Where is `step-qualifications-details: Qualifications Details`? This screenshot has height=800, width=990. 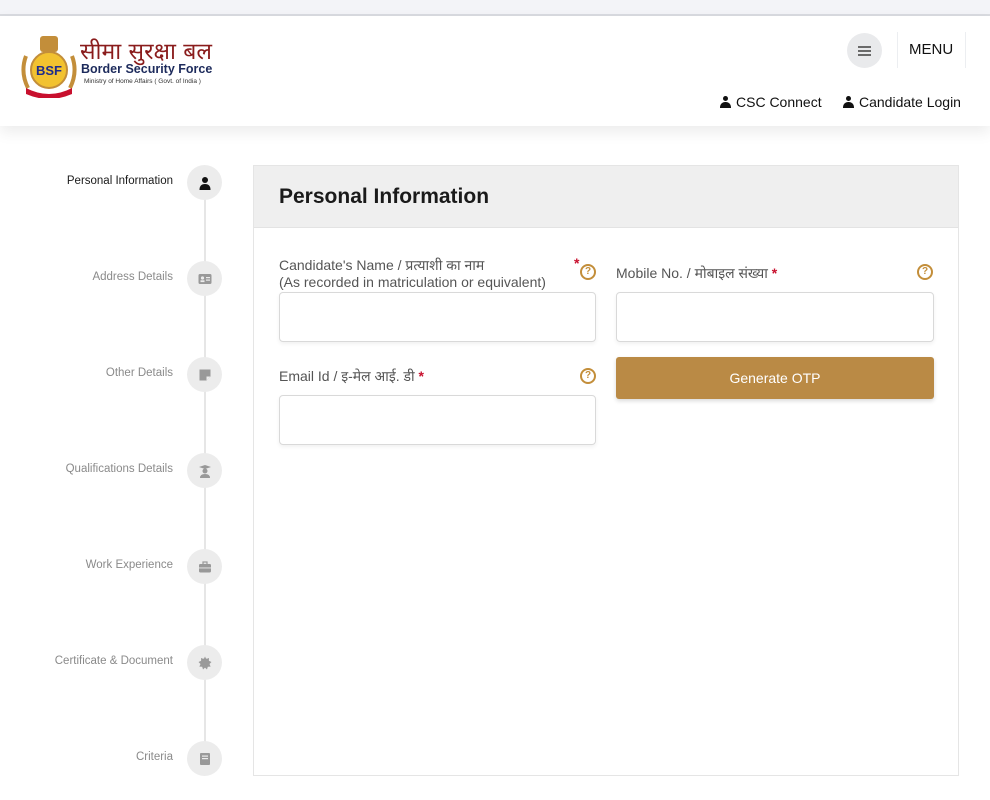
step-qualifications-details: Qualifications Details is located at coordinates (120, 471).